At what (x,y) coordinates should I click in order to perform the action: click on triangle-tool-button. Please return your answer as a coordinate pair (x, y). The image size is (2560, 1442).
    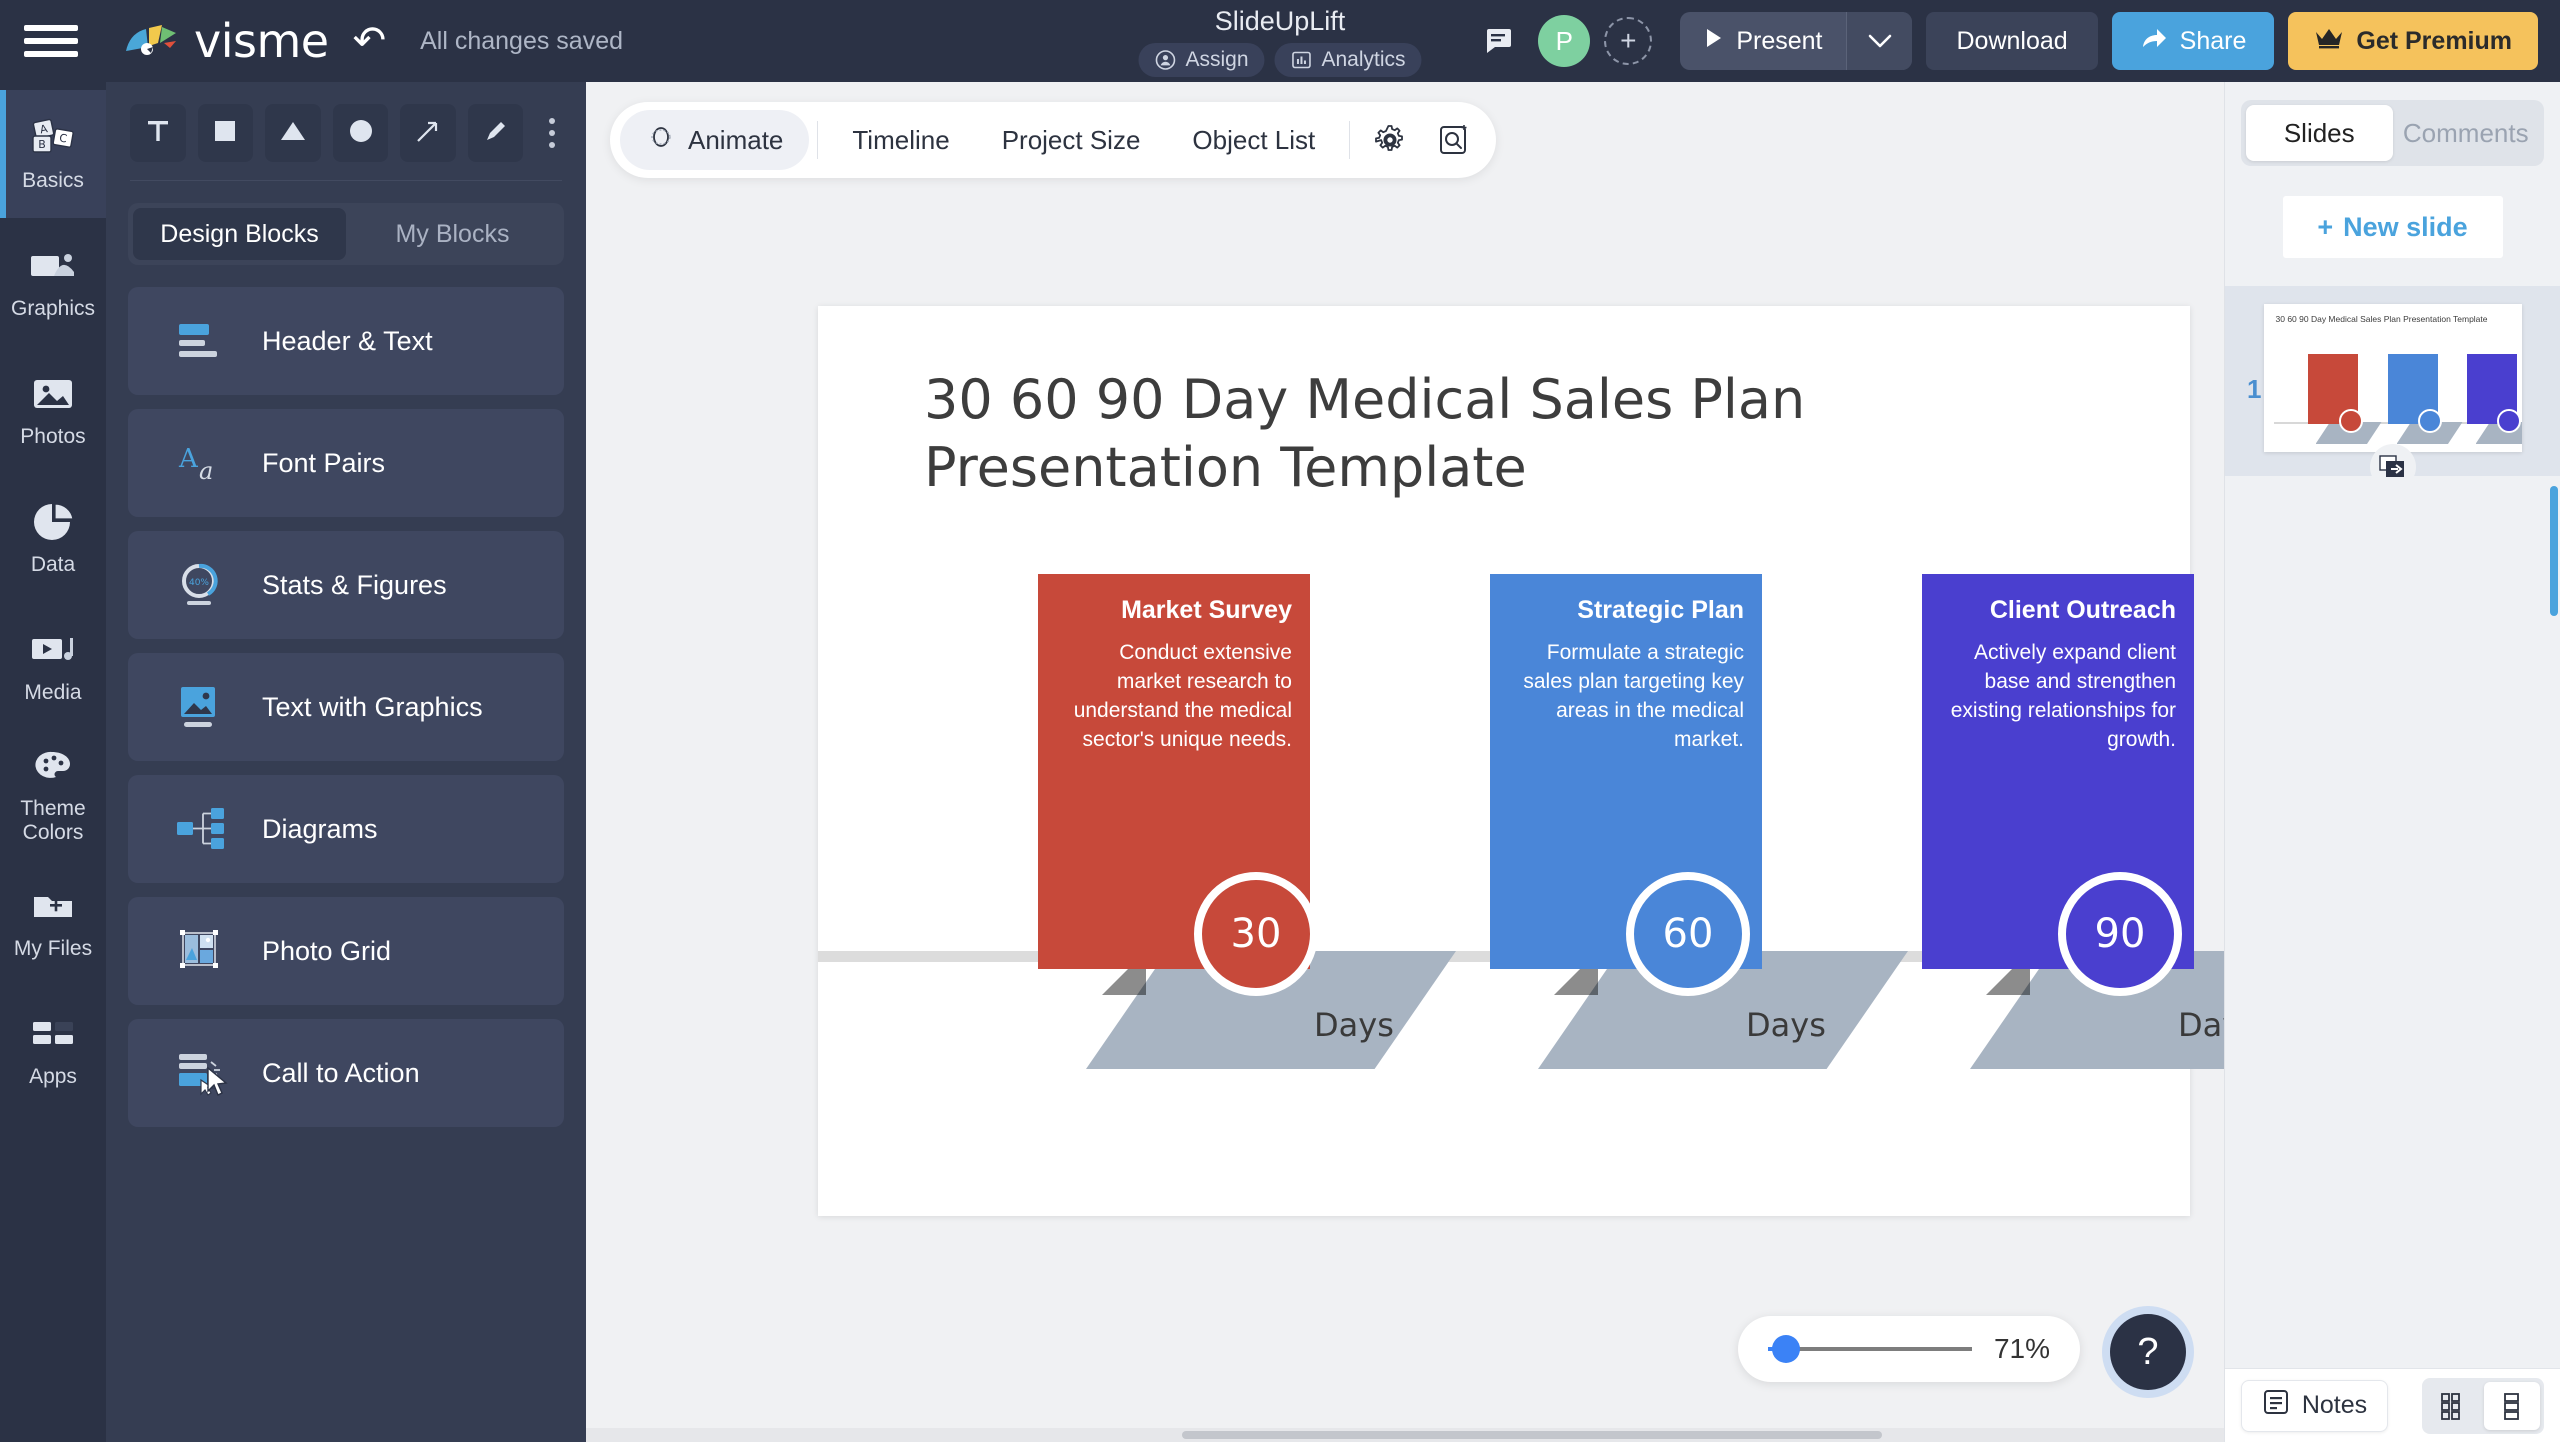
    Looking at the image, I should click on (293, 133).